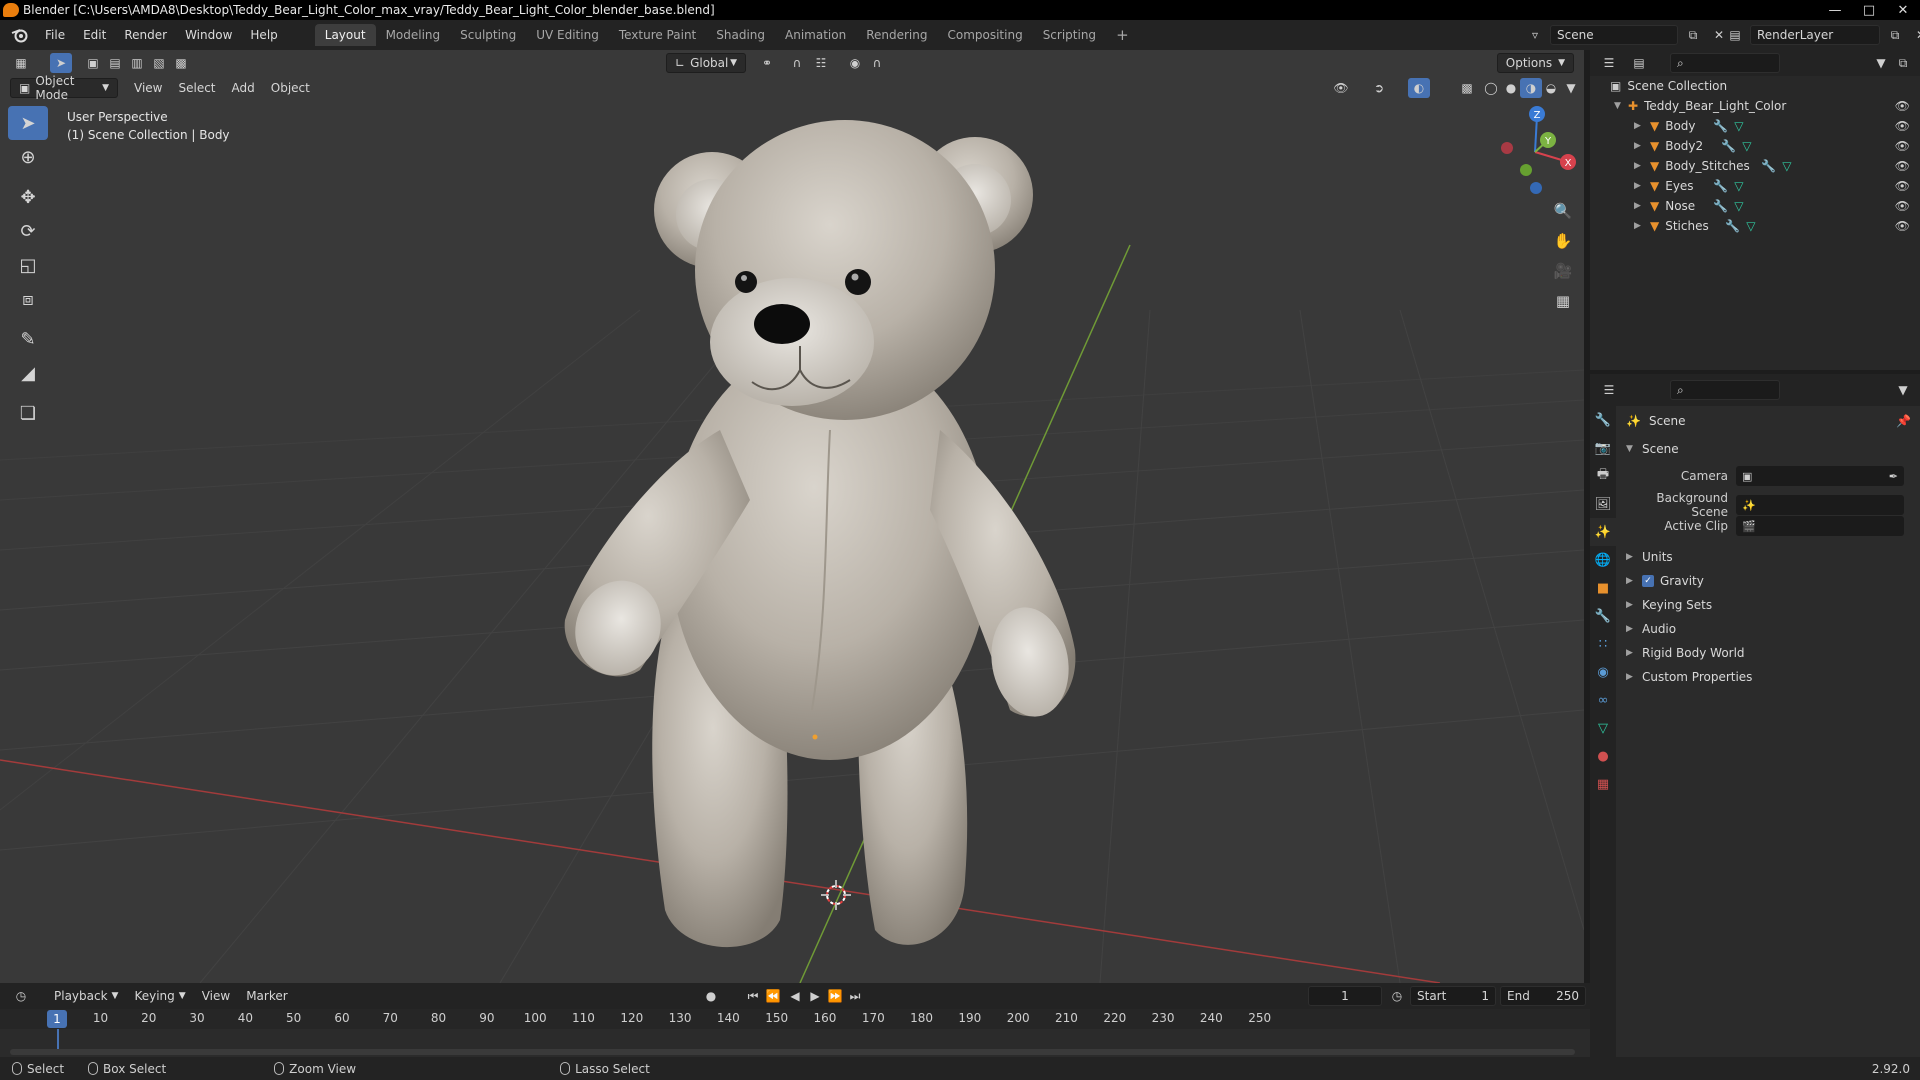  Describe the element at coordinates (1869, 10) in the screenshot. I see `maximize-button: □` at that location.